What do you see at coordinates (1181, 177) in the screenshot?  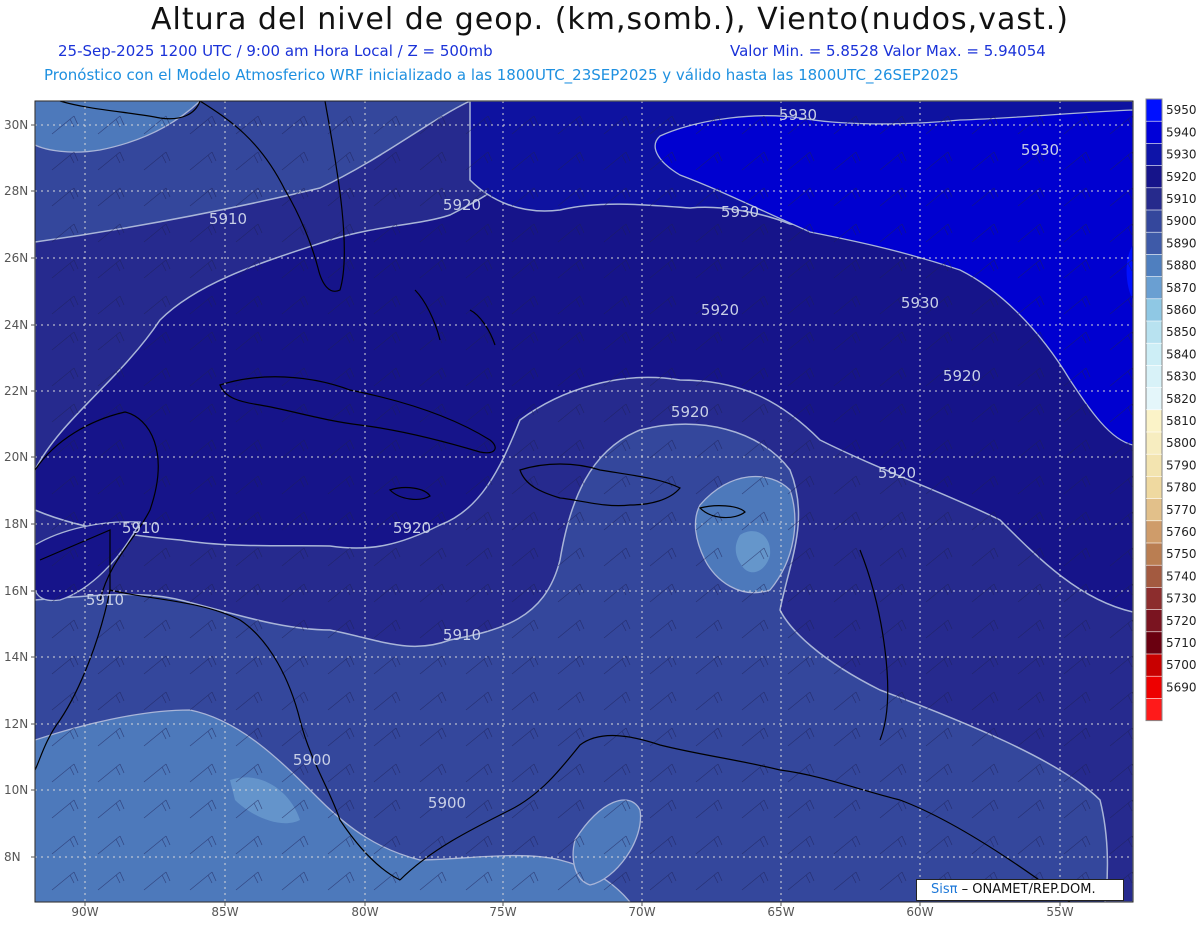 I see `colorbar-label: 5920` at bounding box center [1181, 177].